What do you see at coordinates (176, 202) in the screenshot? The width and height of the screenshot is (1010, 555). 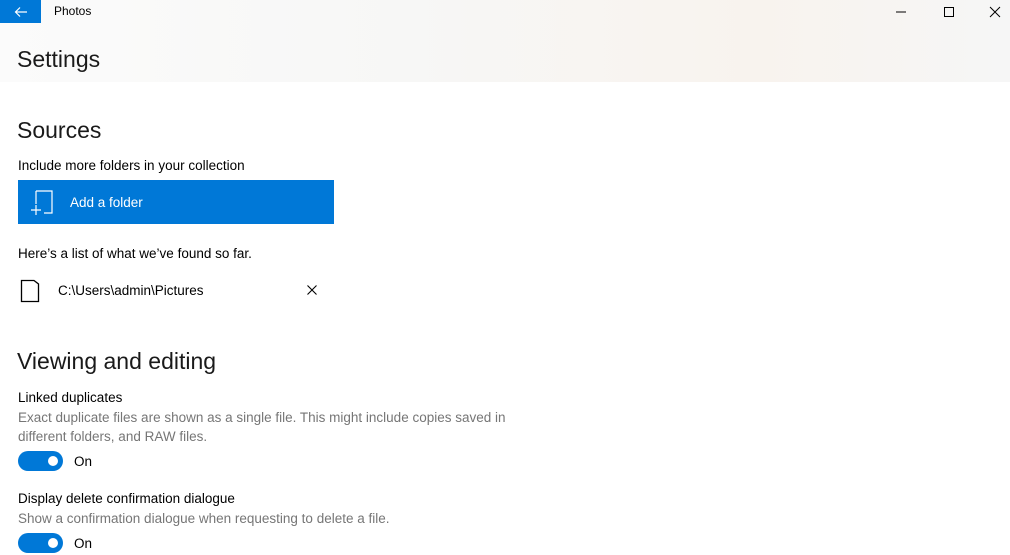 I see `add-folder-button: Add a folder` at bounding box center [176, 202].